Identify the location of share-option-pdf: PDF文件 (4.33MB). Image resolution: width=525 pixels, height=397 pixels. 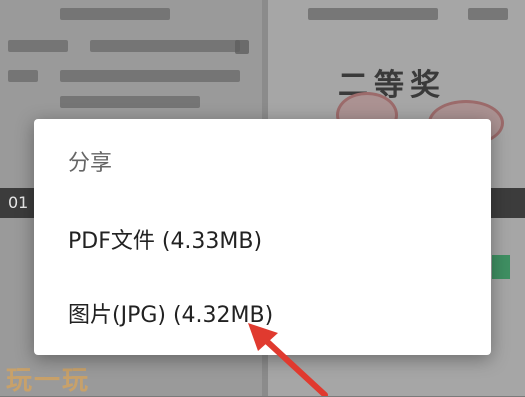
(262, 239).